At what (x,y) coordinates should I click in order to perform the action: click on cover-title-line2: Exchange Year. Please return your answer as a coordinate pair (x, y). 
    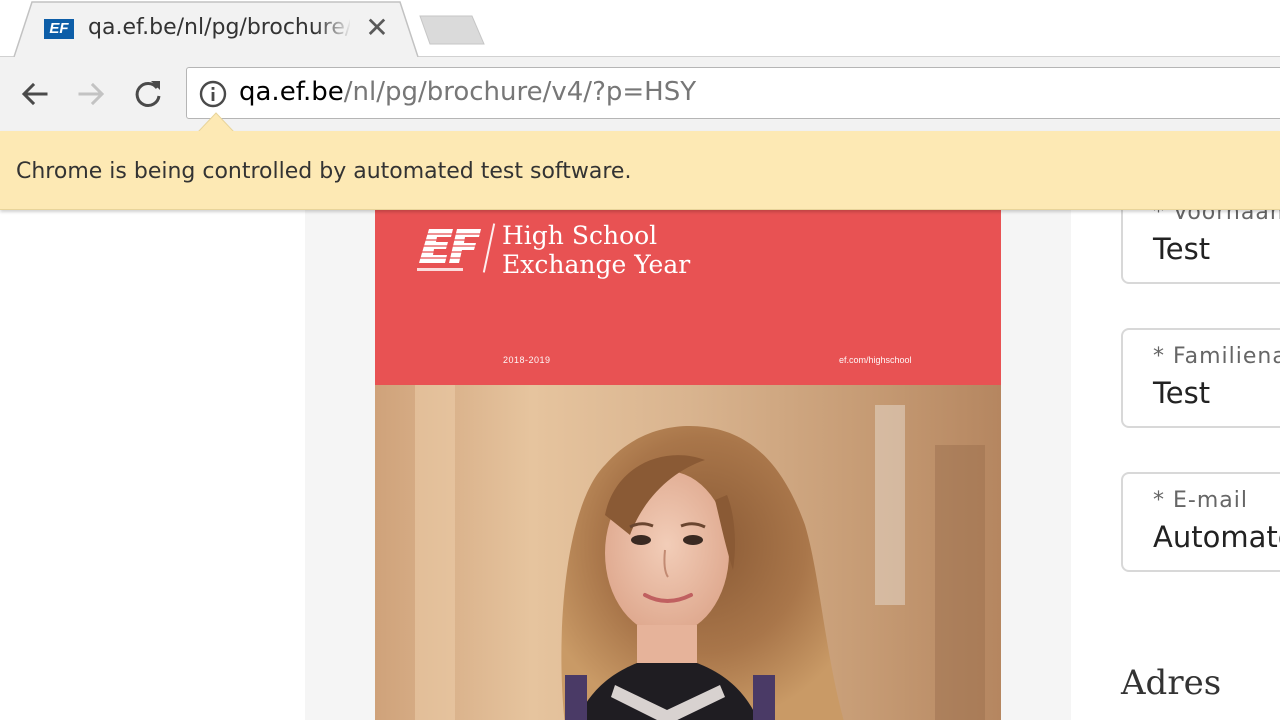
    Looking at the image, I should click on (596, 264).